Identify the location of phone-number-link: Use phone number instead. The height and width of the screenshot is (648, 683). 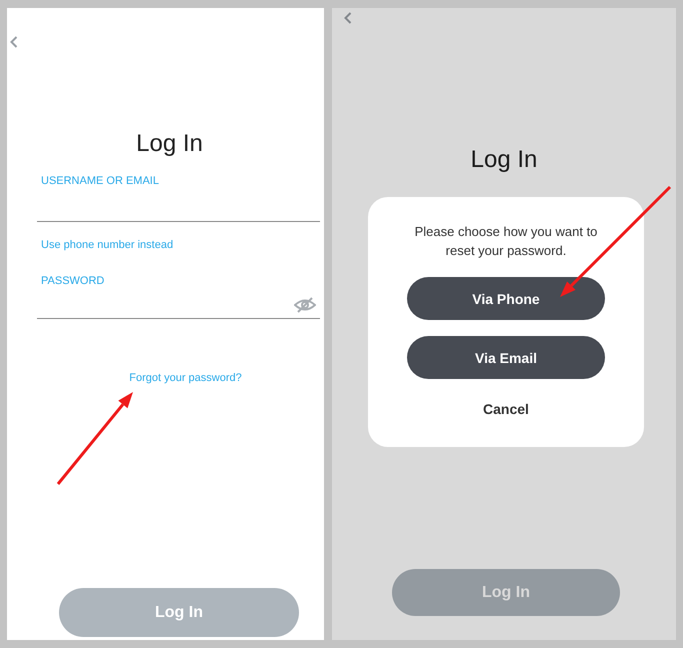
(182, 245).